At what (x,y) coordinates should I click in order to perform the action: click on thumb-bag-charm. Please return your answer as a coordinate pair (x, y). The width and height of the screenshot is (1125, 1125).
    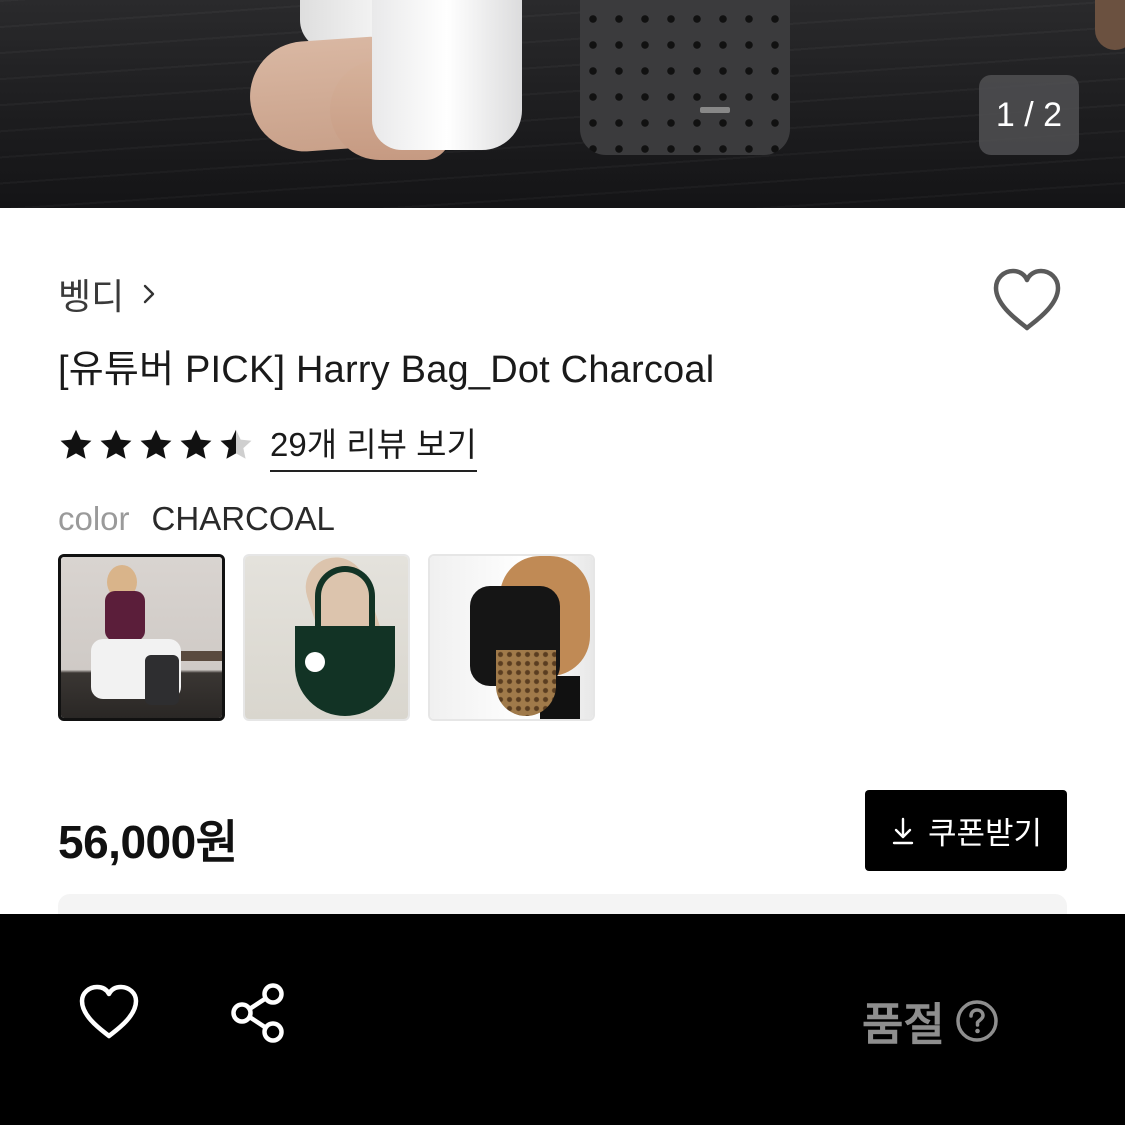
    Looking at the image, I should click on (315, 662).